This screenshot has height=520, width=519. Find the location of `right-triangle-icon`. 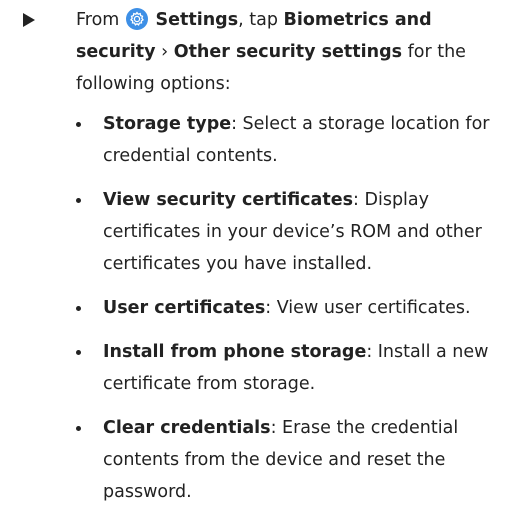

right-triangle-icon is located at coordinates (30, 20).